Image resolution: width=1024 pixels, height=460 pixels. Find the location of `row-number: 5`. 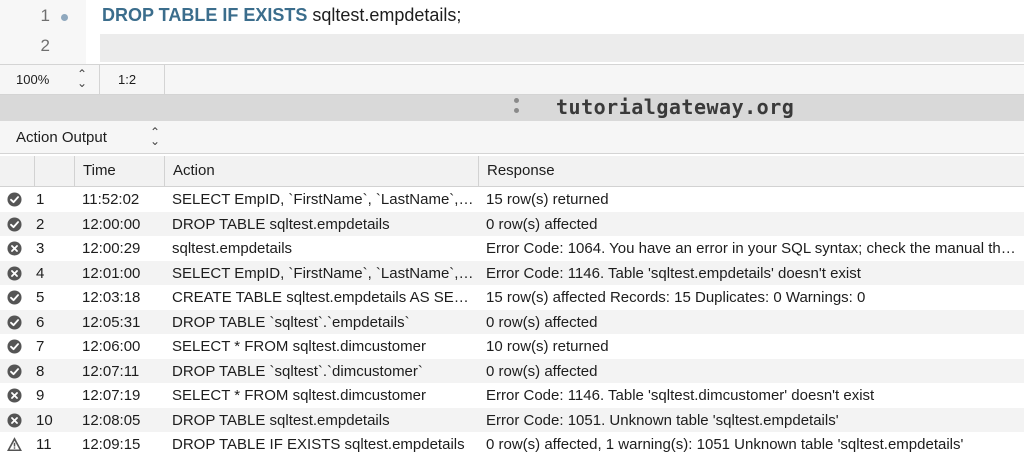

row-number: 5 is located at coordinates (40, 297).